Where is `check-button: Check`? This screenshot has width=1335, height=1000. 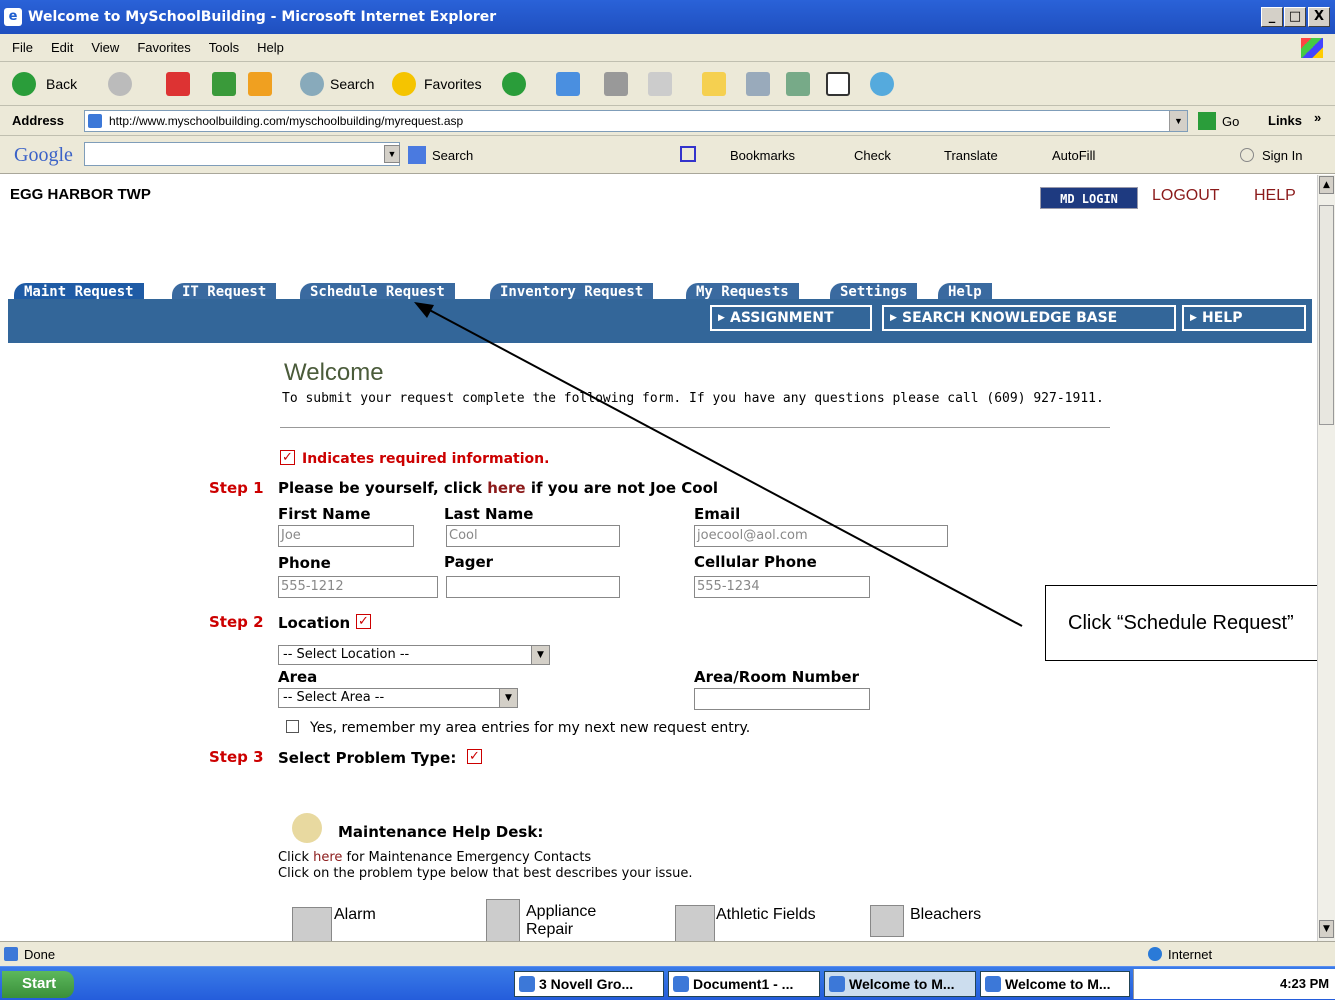 check-button: Check is located at coordinates (872, 155).